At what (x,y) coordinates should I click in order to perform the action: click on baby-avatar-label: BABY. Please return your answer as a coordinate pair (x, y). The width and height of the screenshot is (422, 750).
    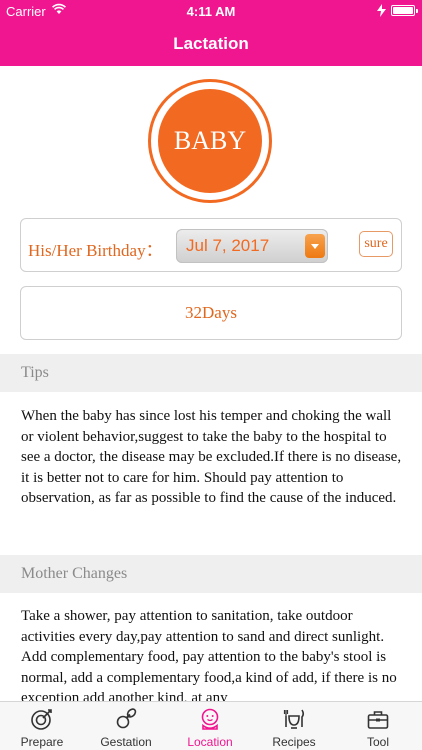
    Looking at the image, I should click on (210, 141).